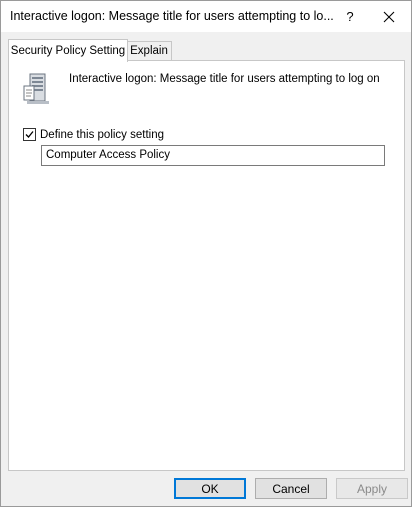  I want to click on ok-label: OK, so click(210, 488).